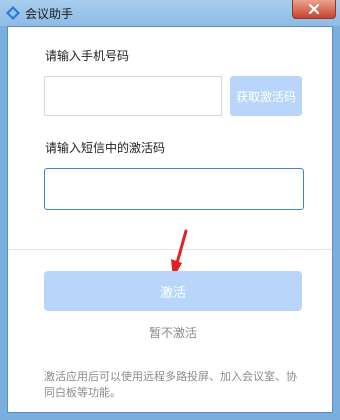  I want to click on phone-label: 请输入手机号码, so click(87, 56).